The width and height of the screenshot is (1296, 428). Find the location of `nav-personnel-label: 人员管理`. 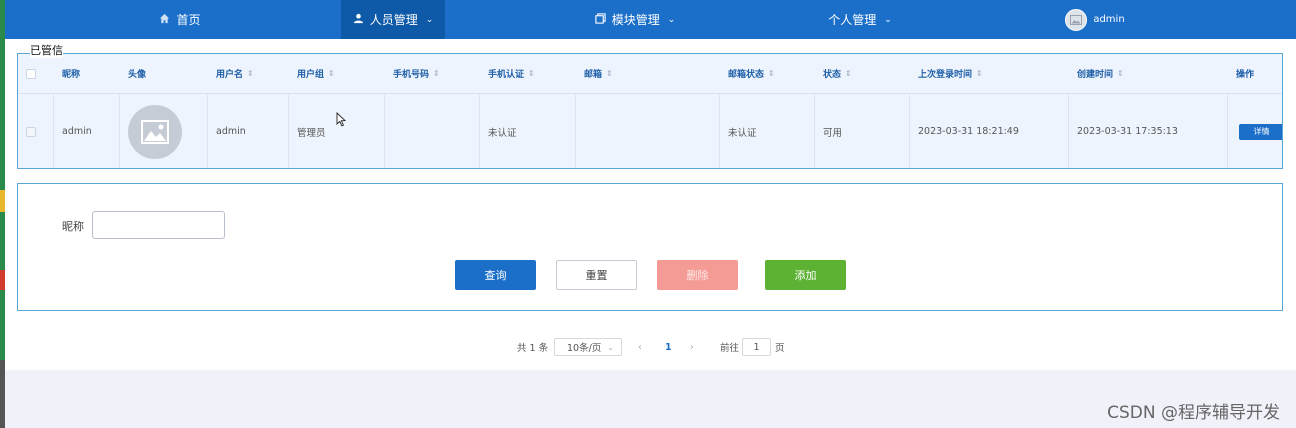

nav-personnel-label: 人员管理 is located at coordinates (393, 20).